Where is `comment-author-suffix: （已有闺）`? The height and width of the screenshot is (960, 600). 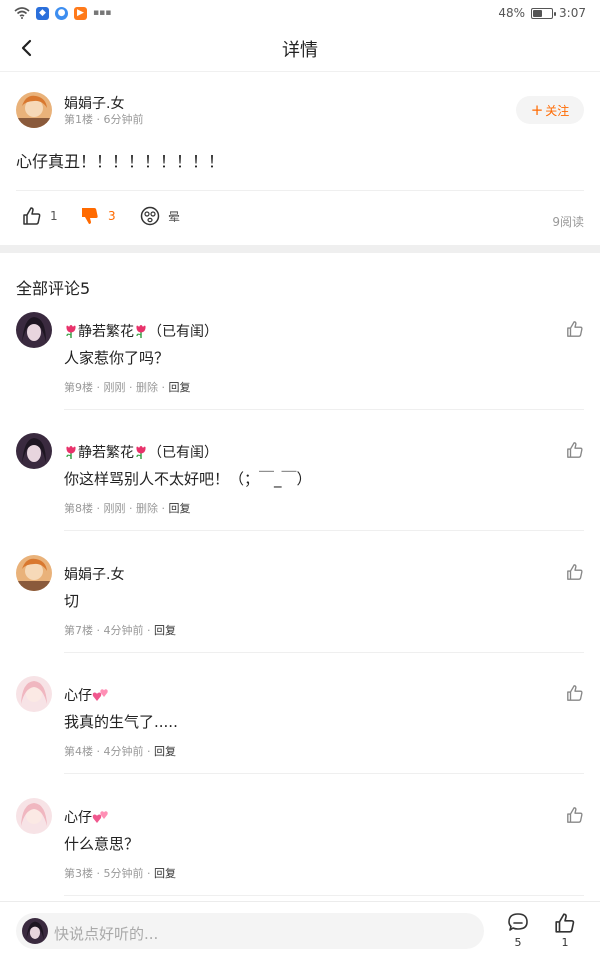
comment-author-suffix: （已有闺） is located at coordinates (183, 332).